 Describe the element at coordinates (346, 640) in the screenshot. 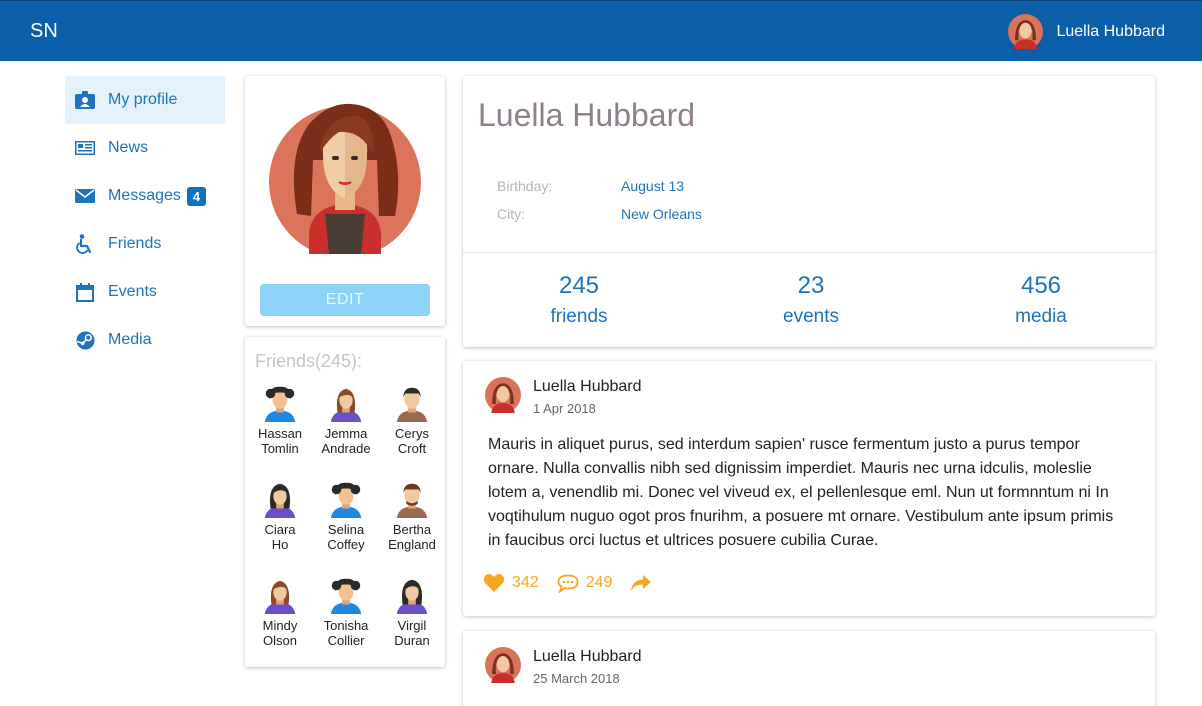

I see `friend-last-name: Collier` at that location.